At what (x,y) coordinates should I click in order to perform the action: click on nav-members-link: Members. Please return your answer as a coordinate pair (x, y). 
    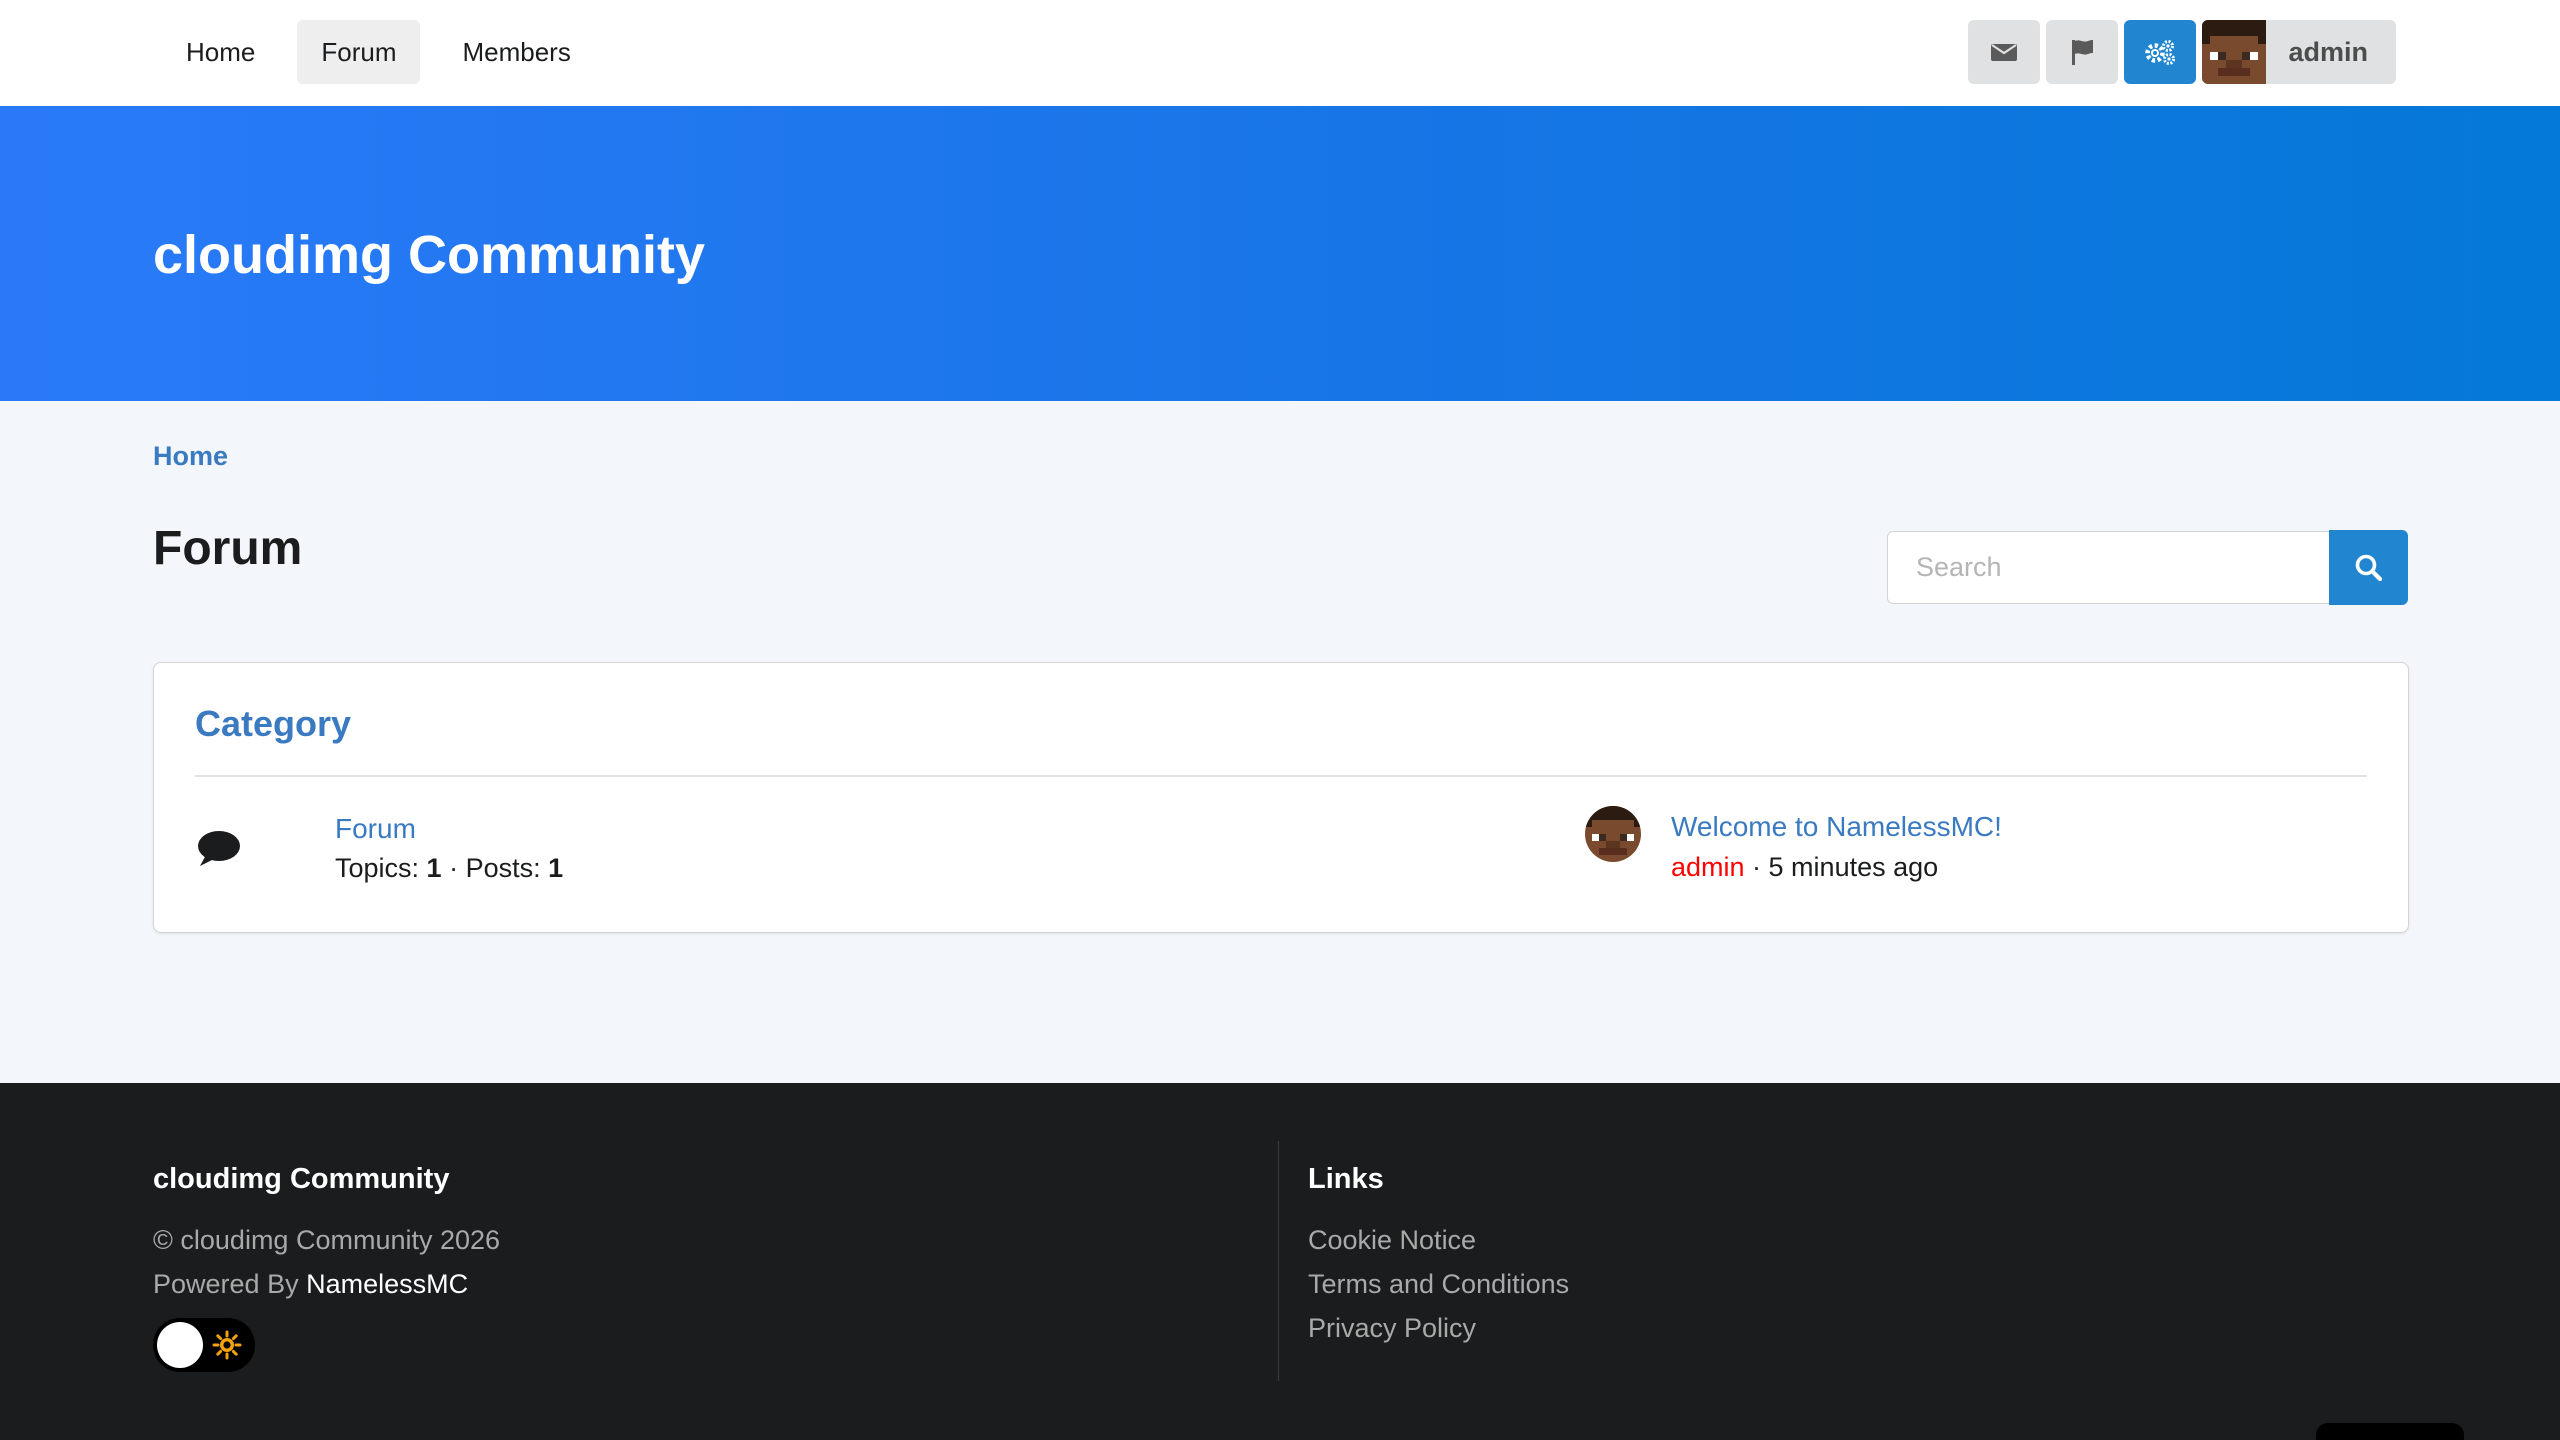
    Looking at the image, I should click on (516, 52).